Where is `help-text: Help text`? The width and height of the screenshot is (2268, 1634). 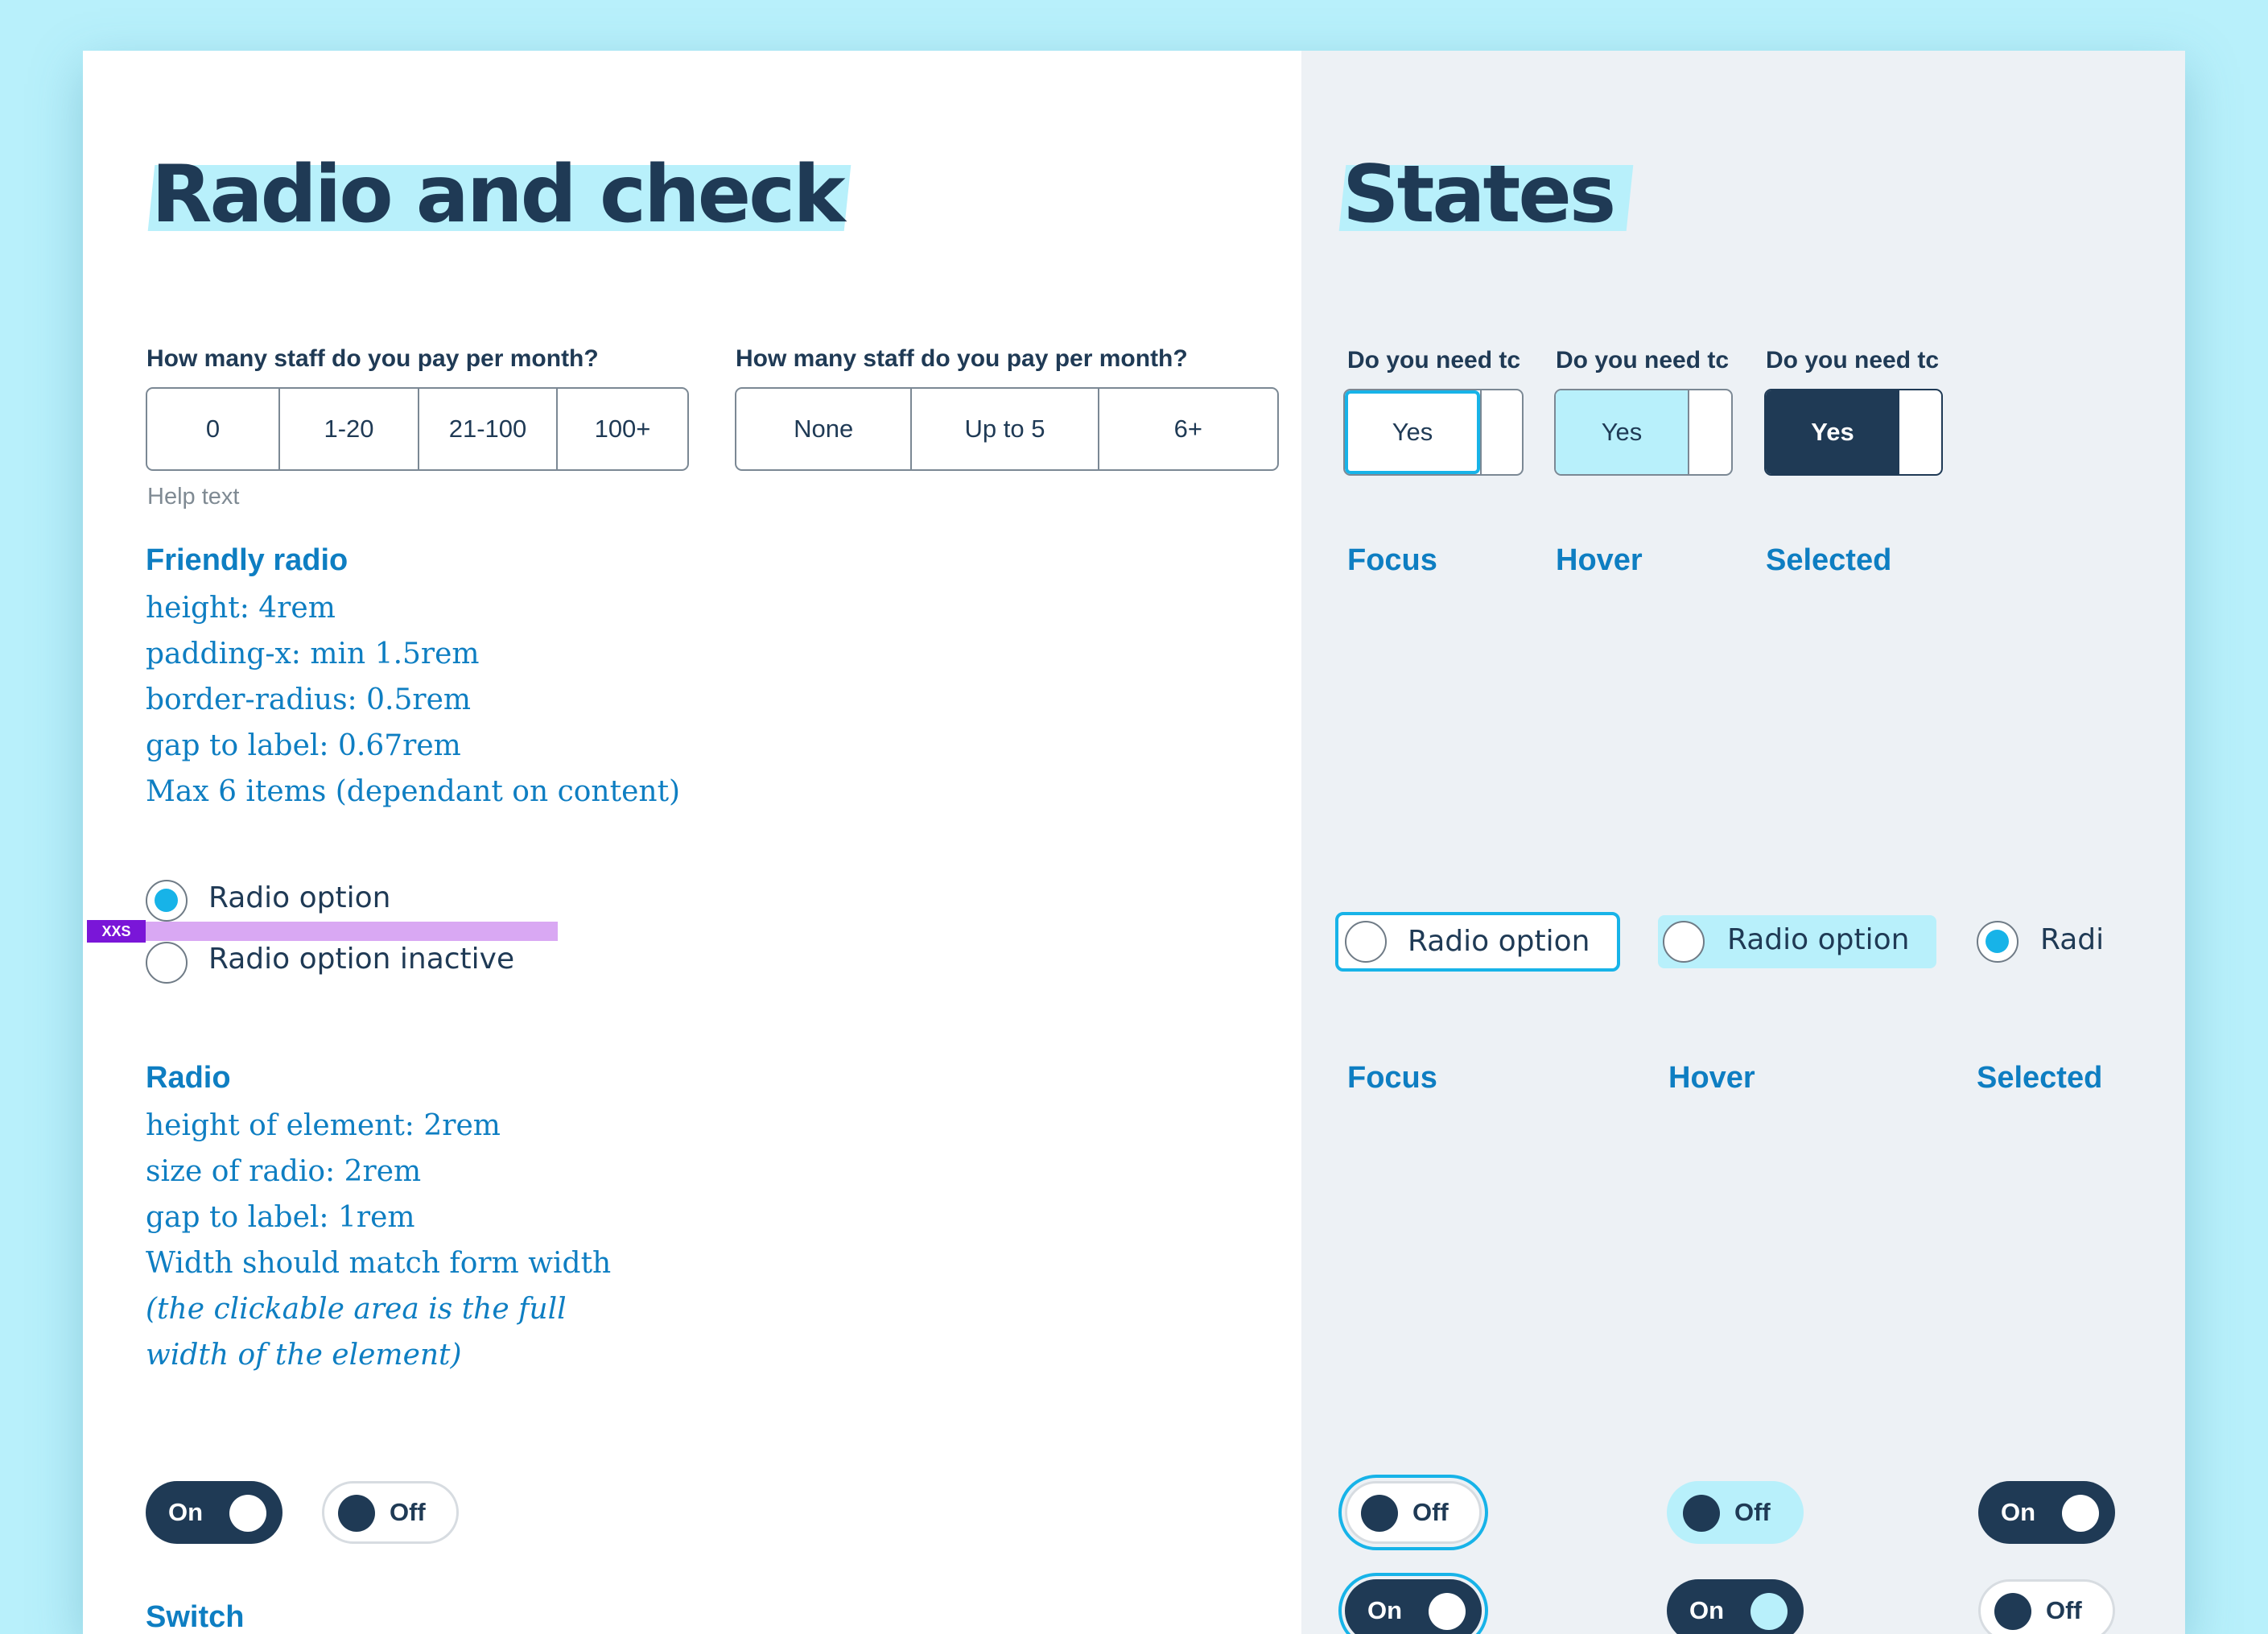 help-text: Help text is located at coordinates (193, 497).